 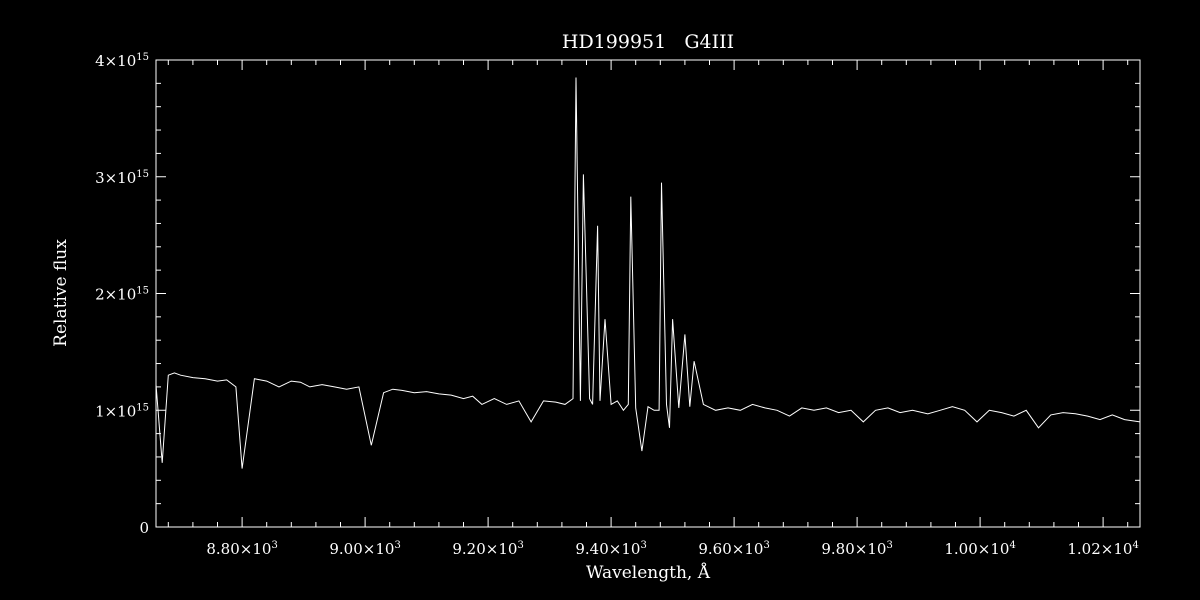 What do you see at coordinates (856, 549) in the screenshot?
I see `x-tick-label-5: 9.80×103` at bounding box center [856, 549].